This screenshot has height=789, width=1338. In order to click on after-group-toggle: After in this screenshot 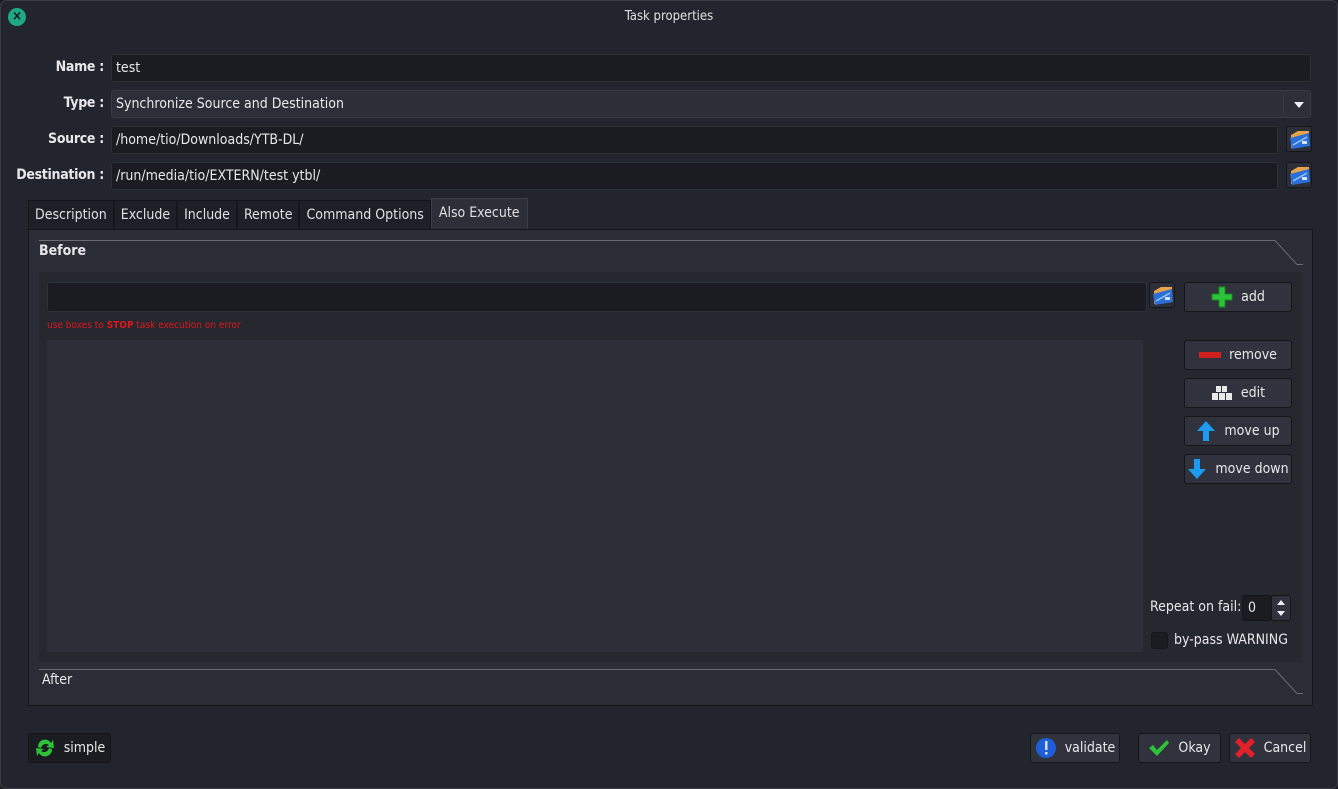, I will do `click(57, 680)`.